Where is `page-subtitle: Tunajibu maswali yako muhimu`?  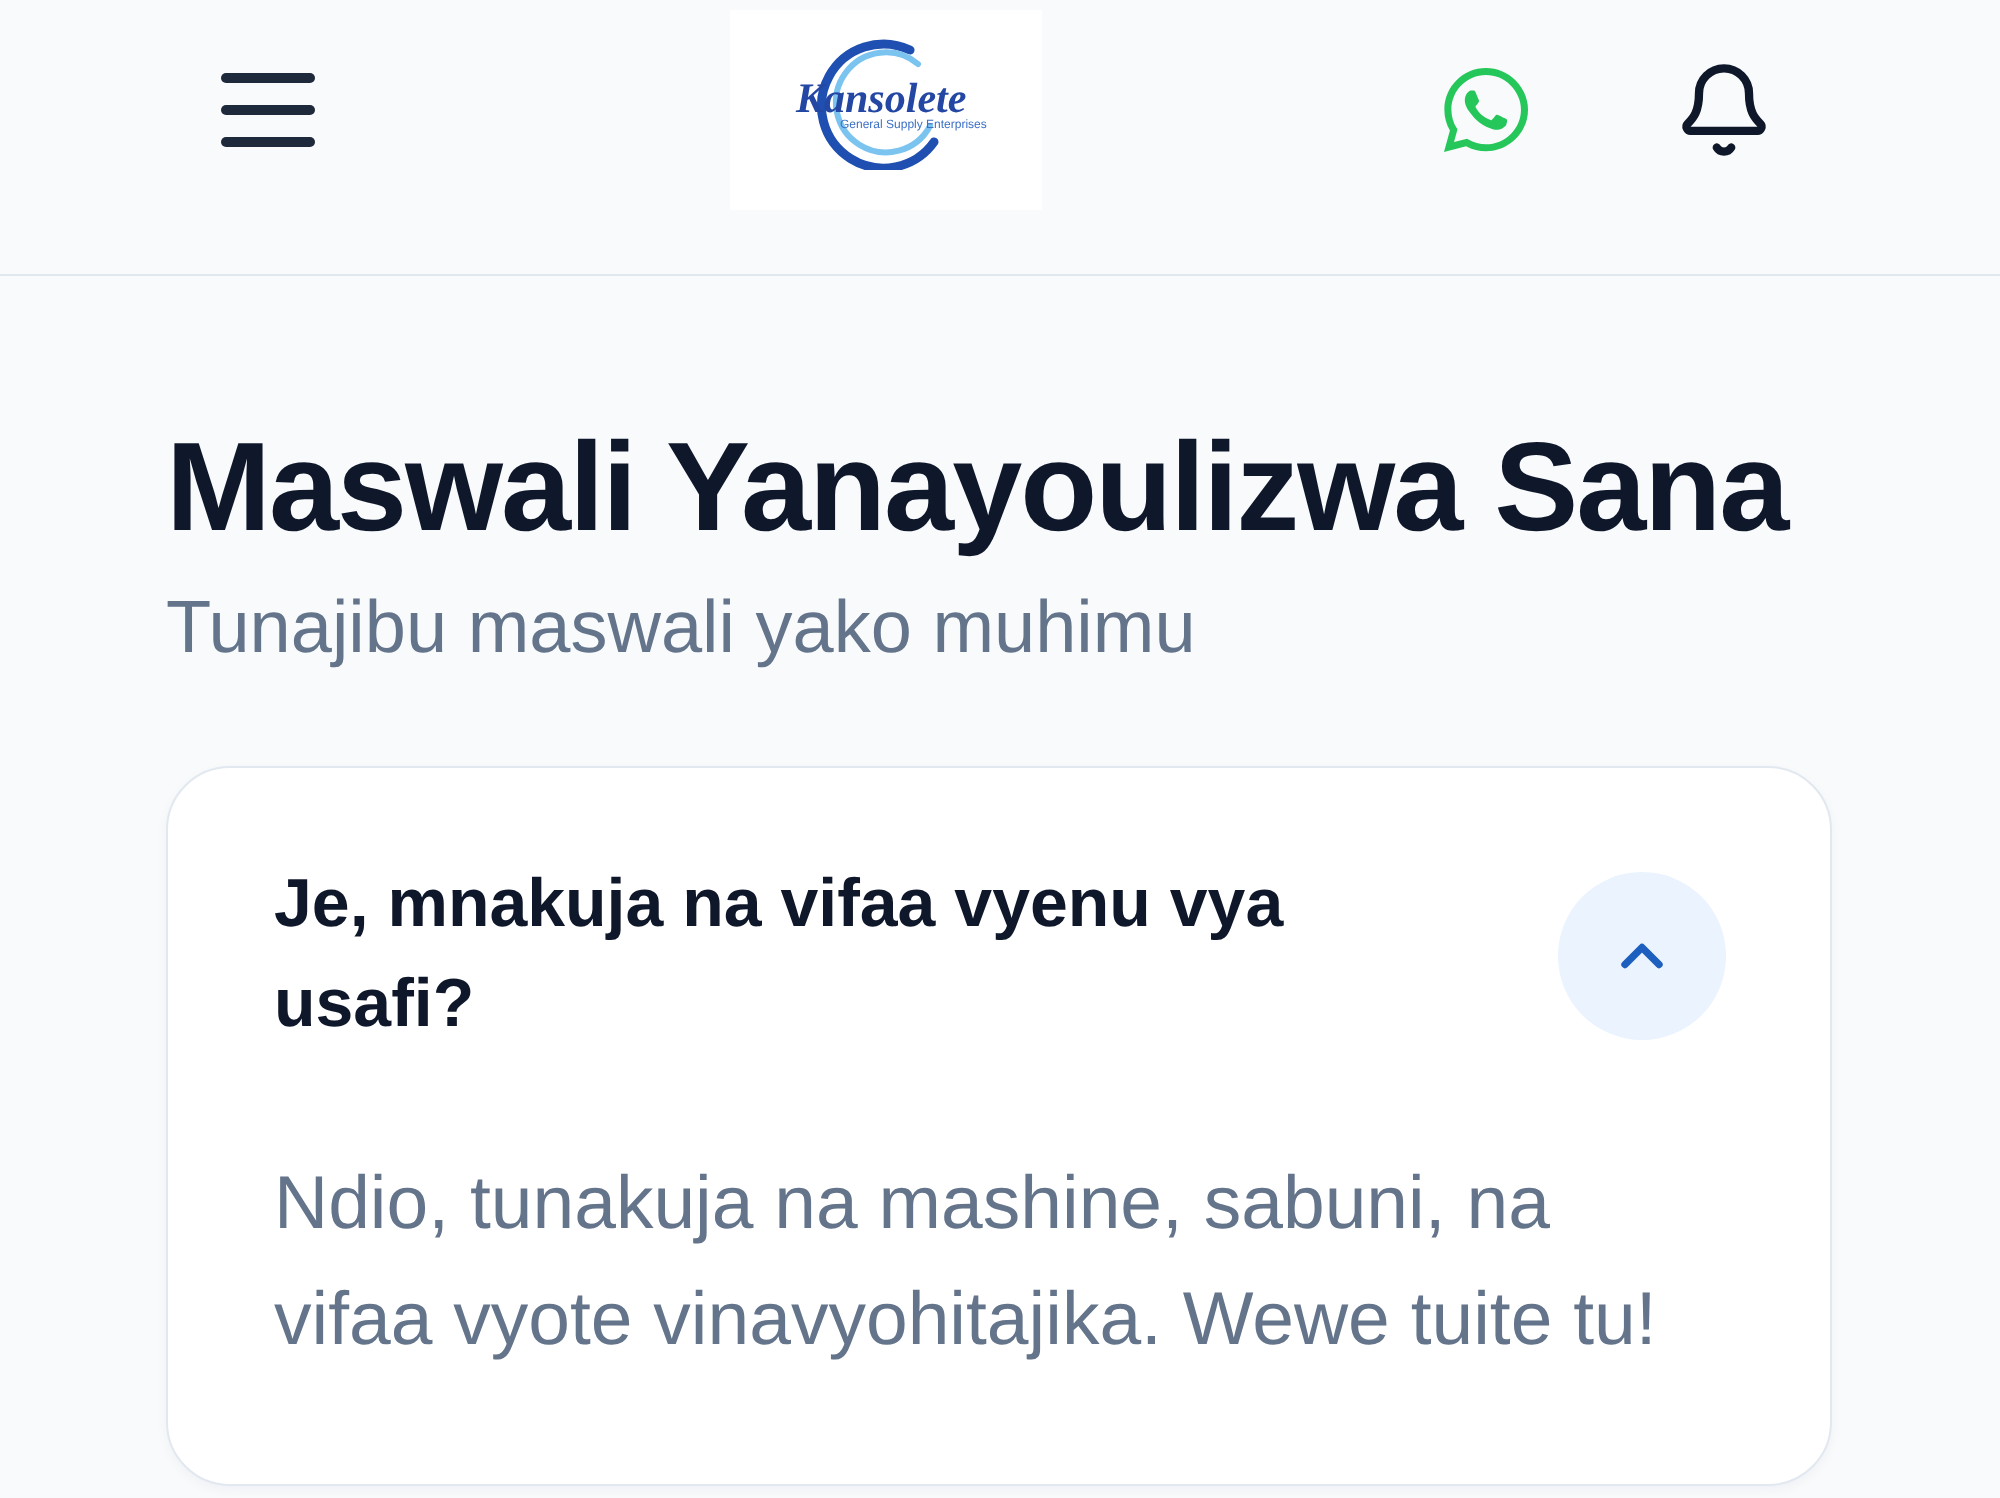 page-subtitle: Tunajibu maswali yako muhimu is located at coordinates (682, 628).